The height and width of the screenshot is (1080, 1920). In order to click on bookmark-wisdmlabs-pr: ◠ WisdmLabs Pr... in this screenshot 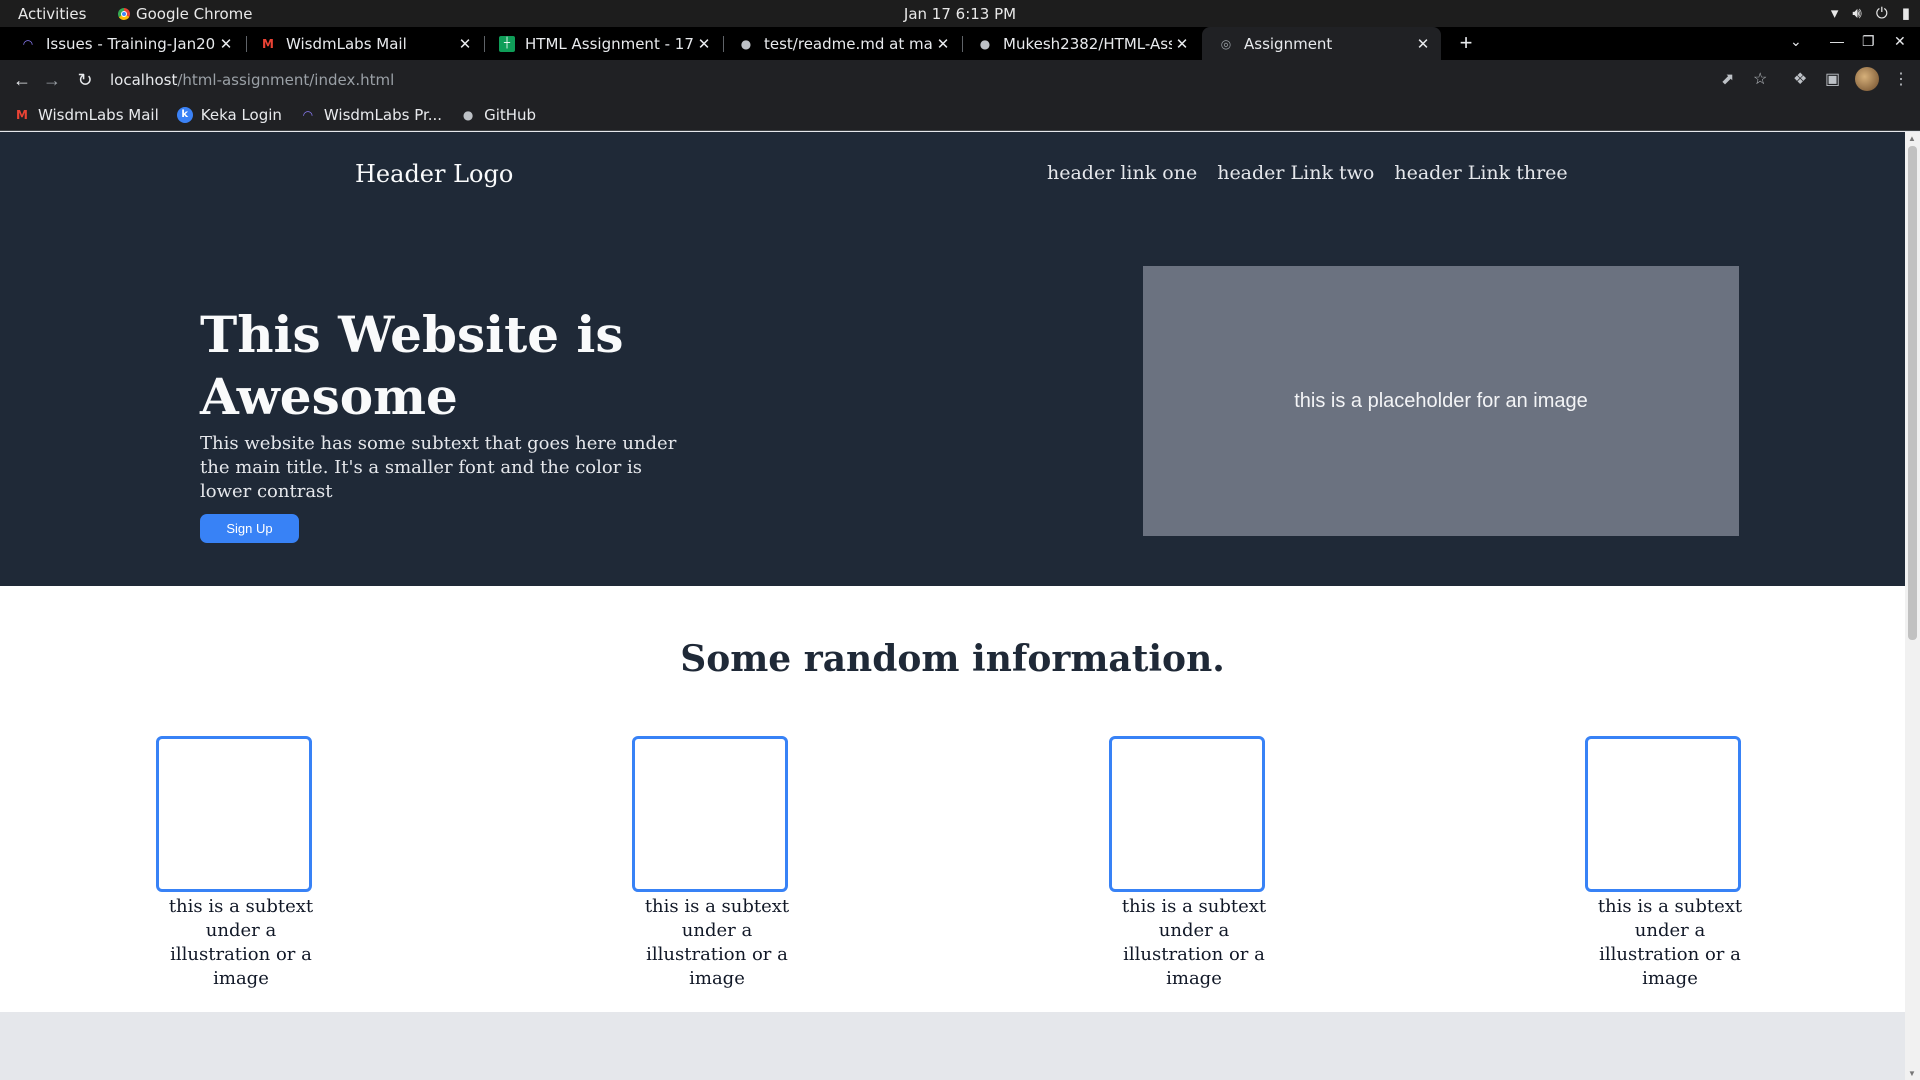, I will do `click(371, 115)`.